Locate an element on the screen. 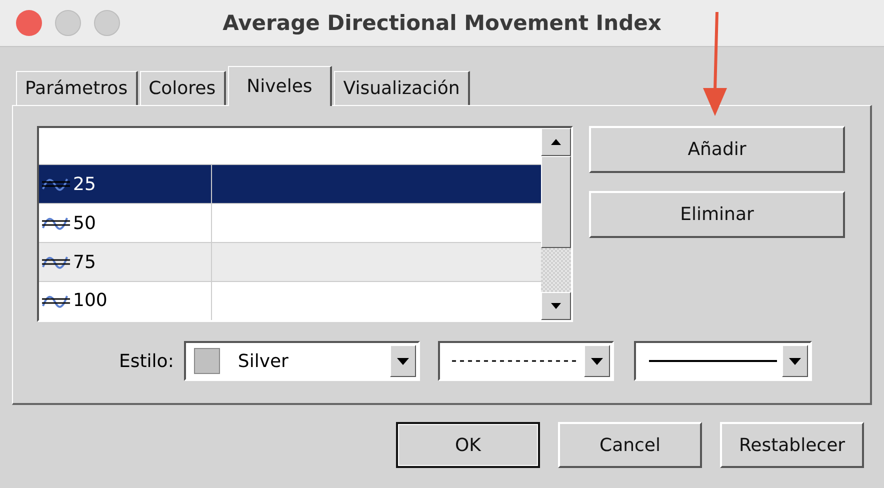  color-name: Silver is located at coordinates (264, 361).